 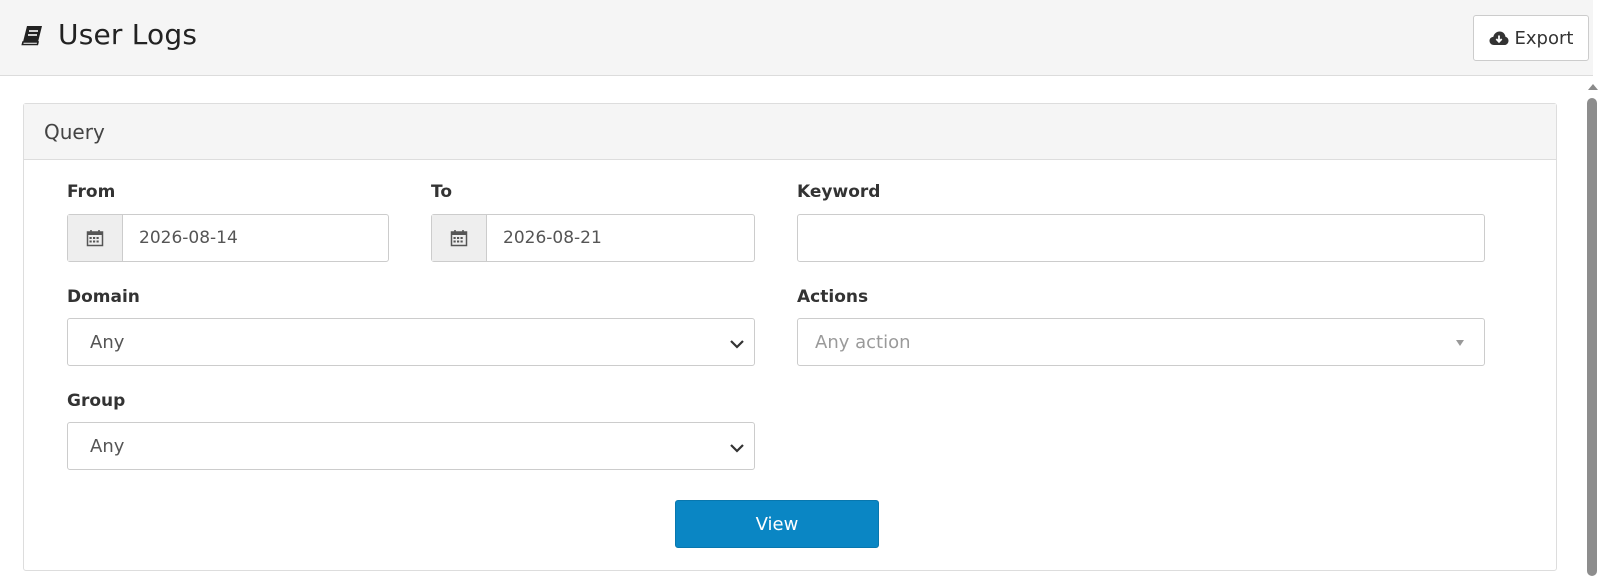 I want to click on to-date-group, so click(x=593, y=238).